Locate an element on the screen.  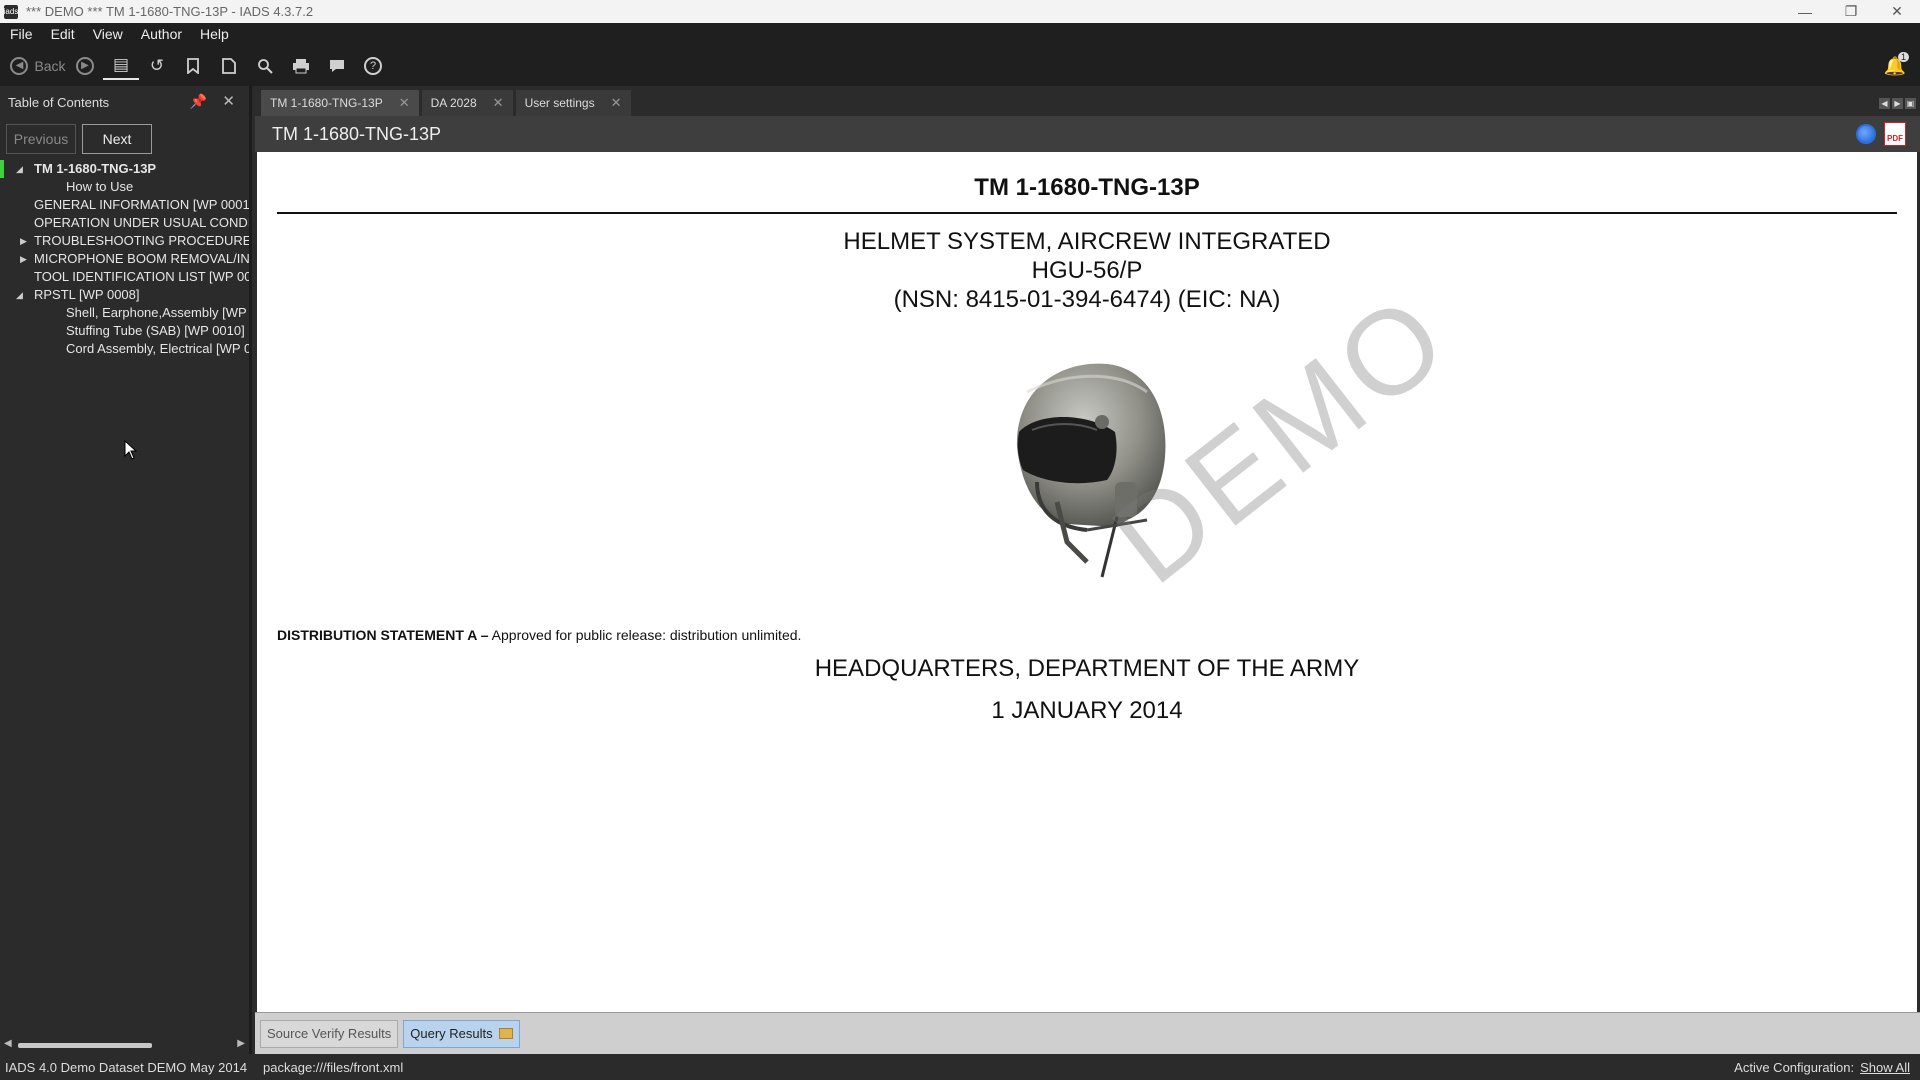
comment-button is located at coordinates (337, 66).